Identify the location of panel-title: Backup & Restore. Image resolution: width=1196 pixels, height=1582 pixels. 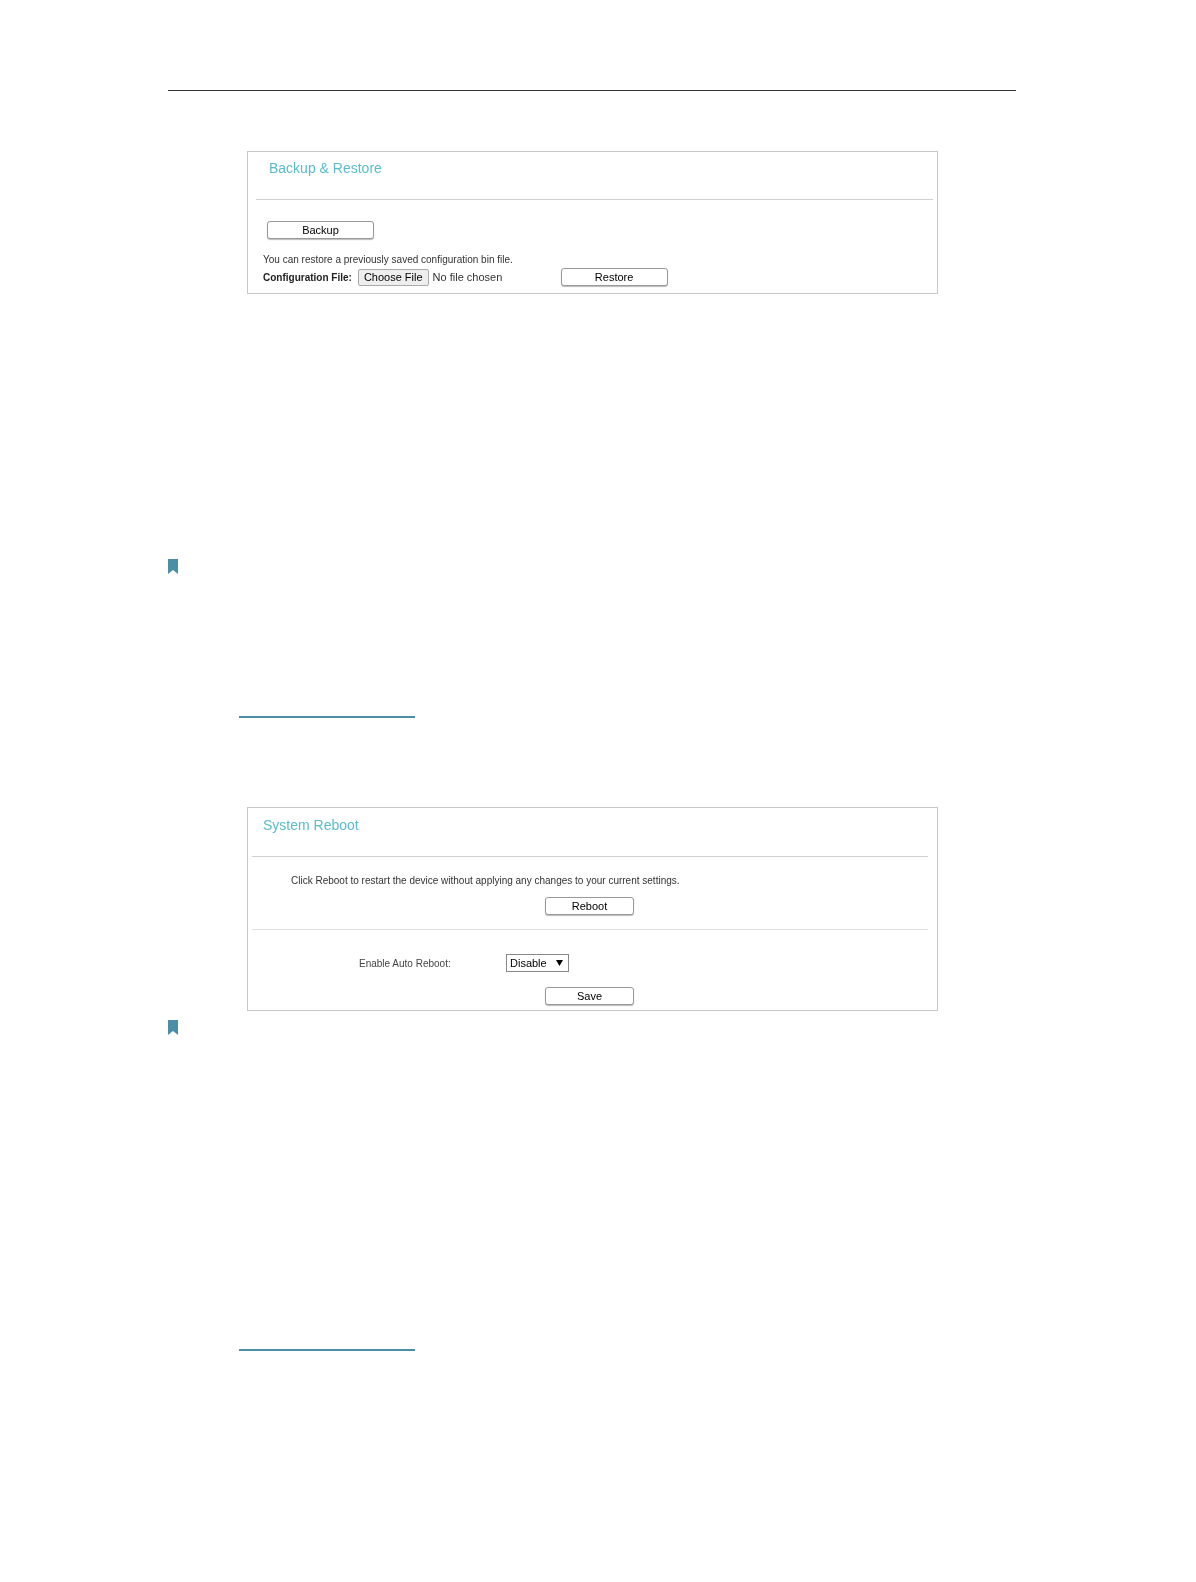
(325, 168).